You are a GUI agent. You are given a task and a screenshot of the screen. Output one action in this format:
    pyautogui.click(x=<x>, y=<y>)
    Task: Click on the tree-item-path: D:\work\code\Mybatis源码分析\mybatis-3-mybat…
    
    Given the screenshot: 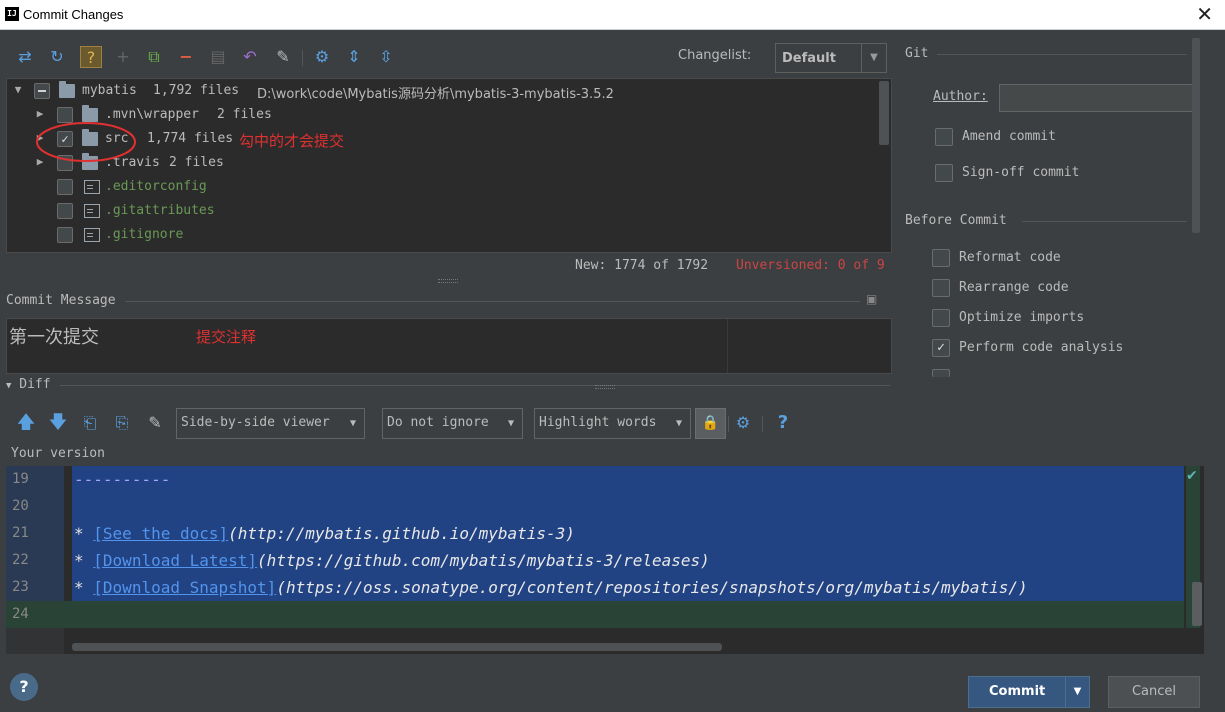 What is the action you would take?
    pyautogui.click(x=435, y=94)
    